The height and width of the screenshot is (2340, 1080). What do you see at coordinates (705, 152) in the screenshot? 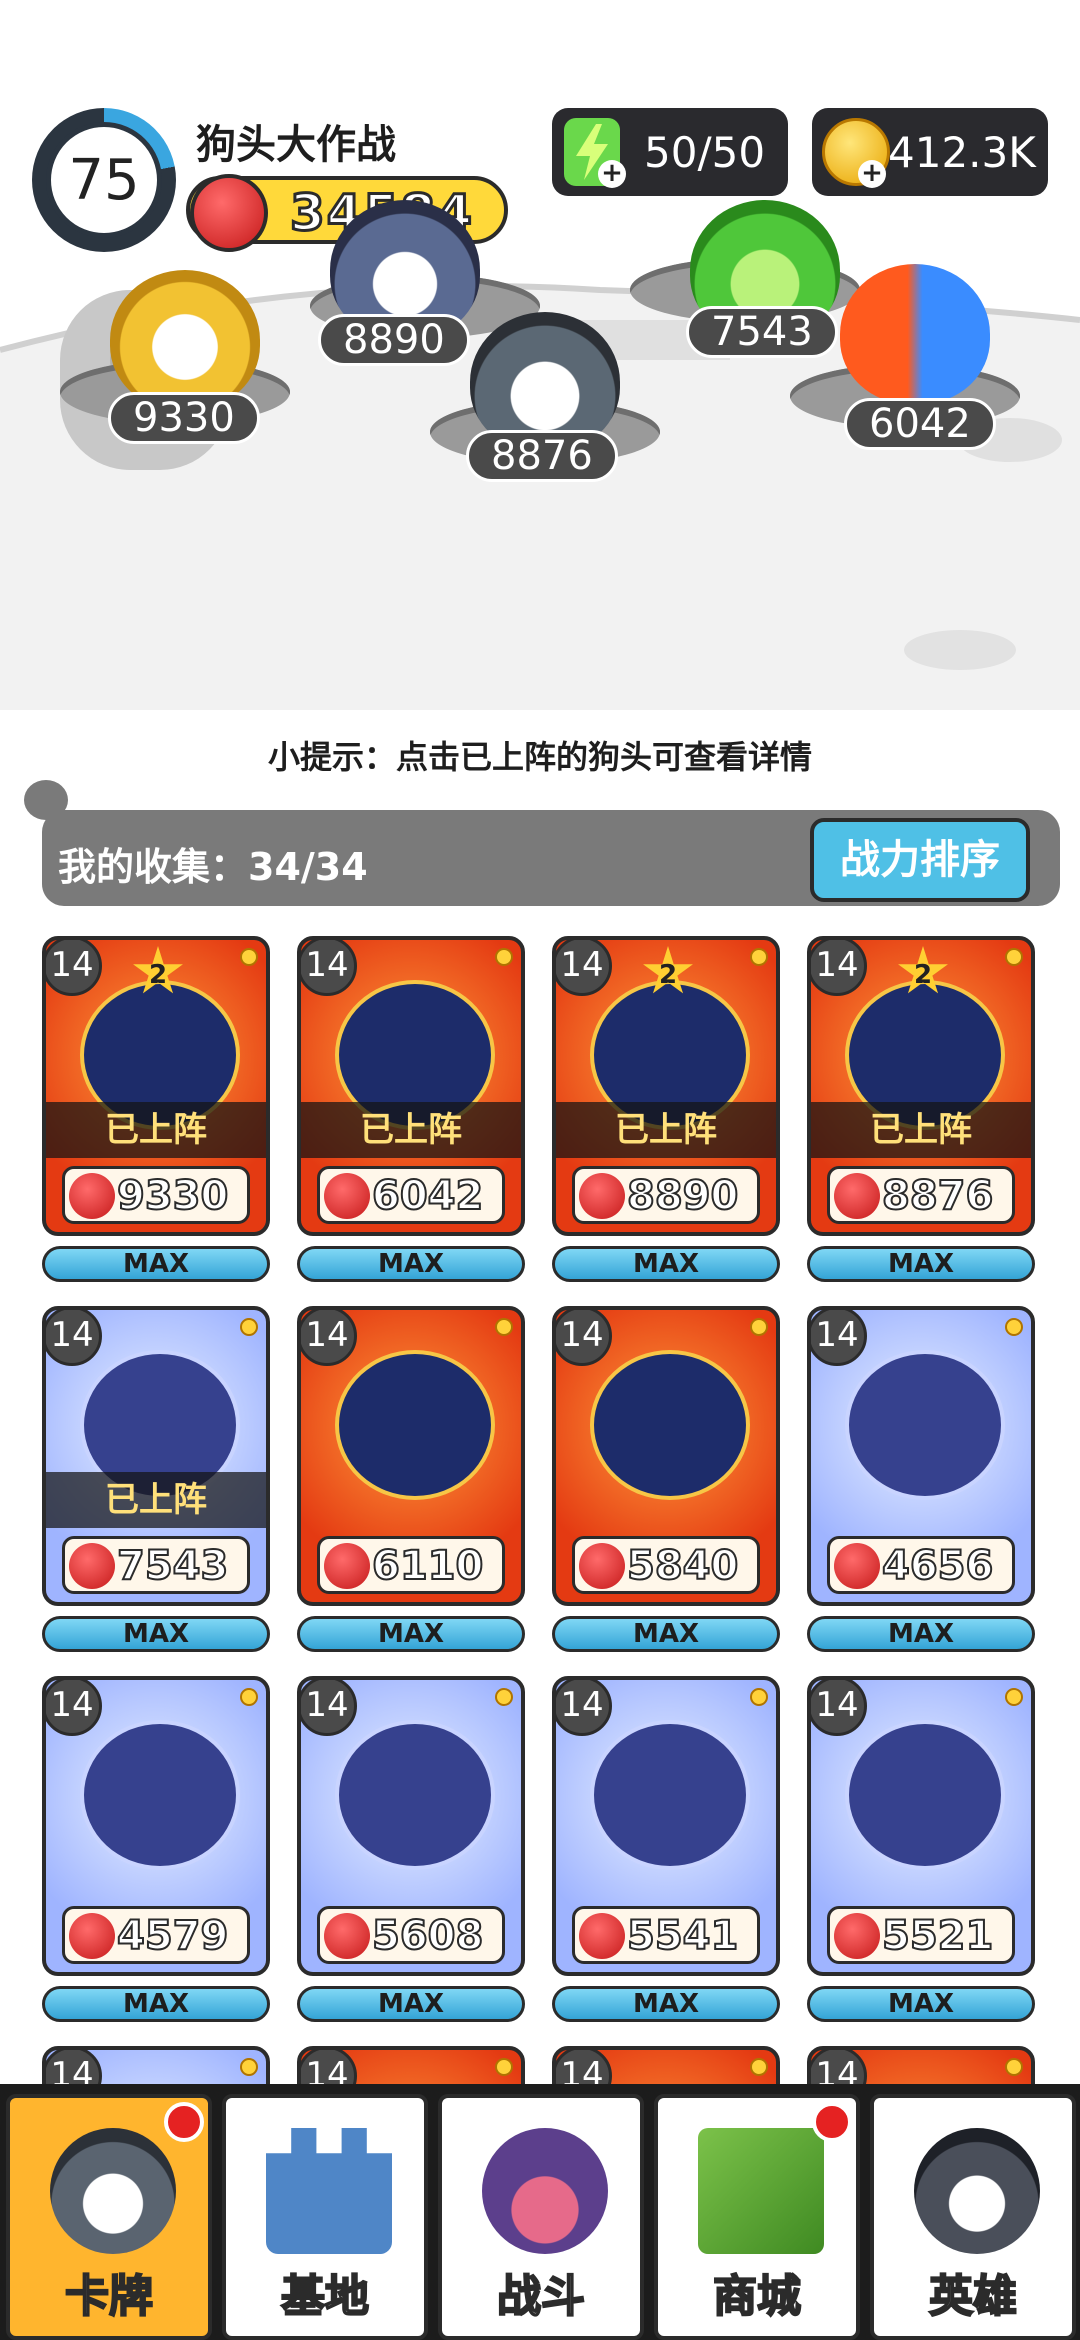
I see `energy-value: 50/50` at bounding box center [705, 152].